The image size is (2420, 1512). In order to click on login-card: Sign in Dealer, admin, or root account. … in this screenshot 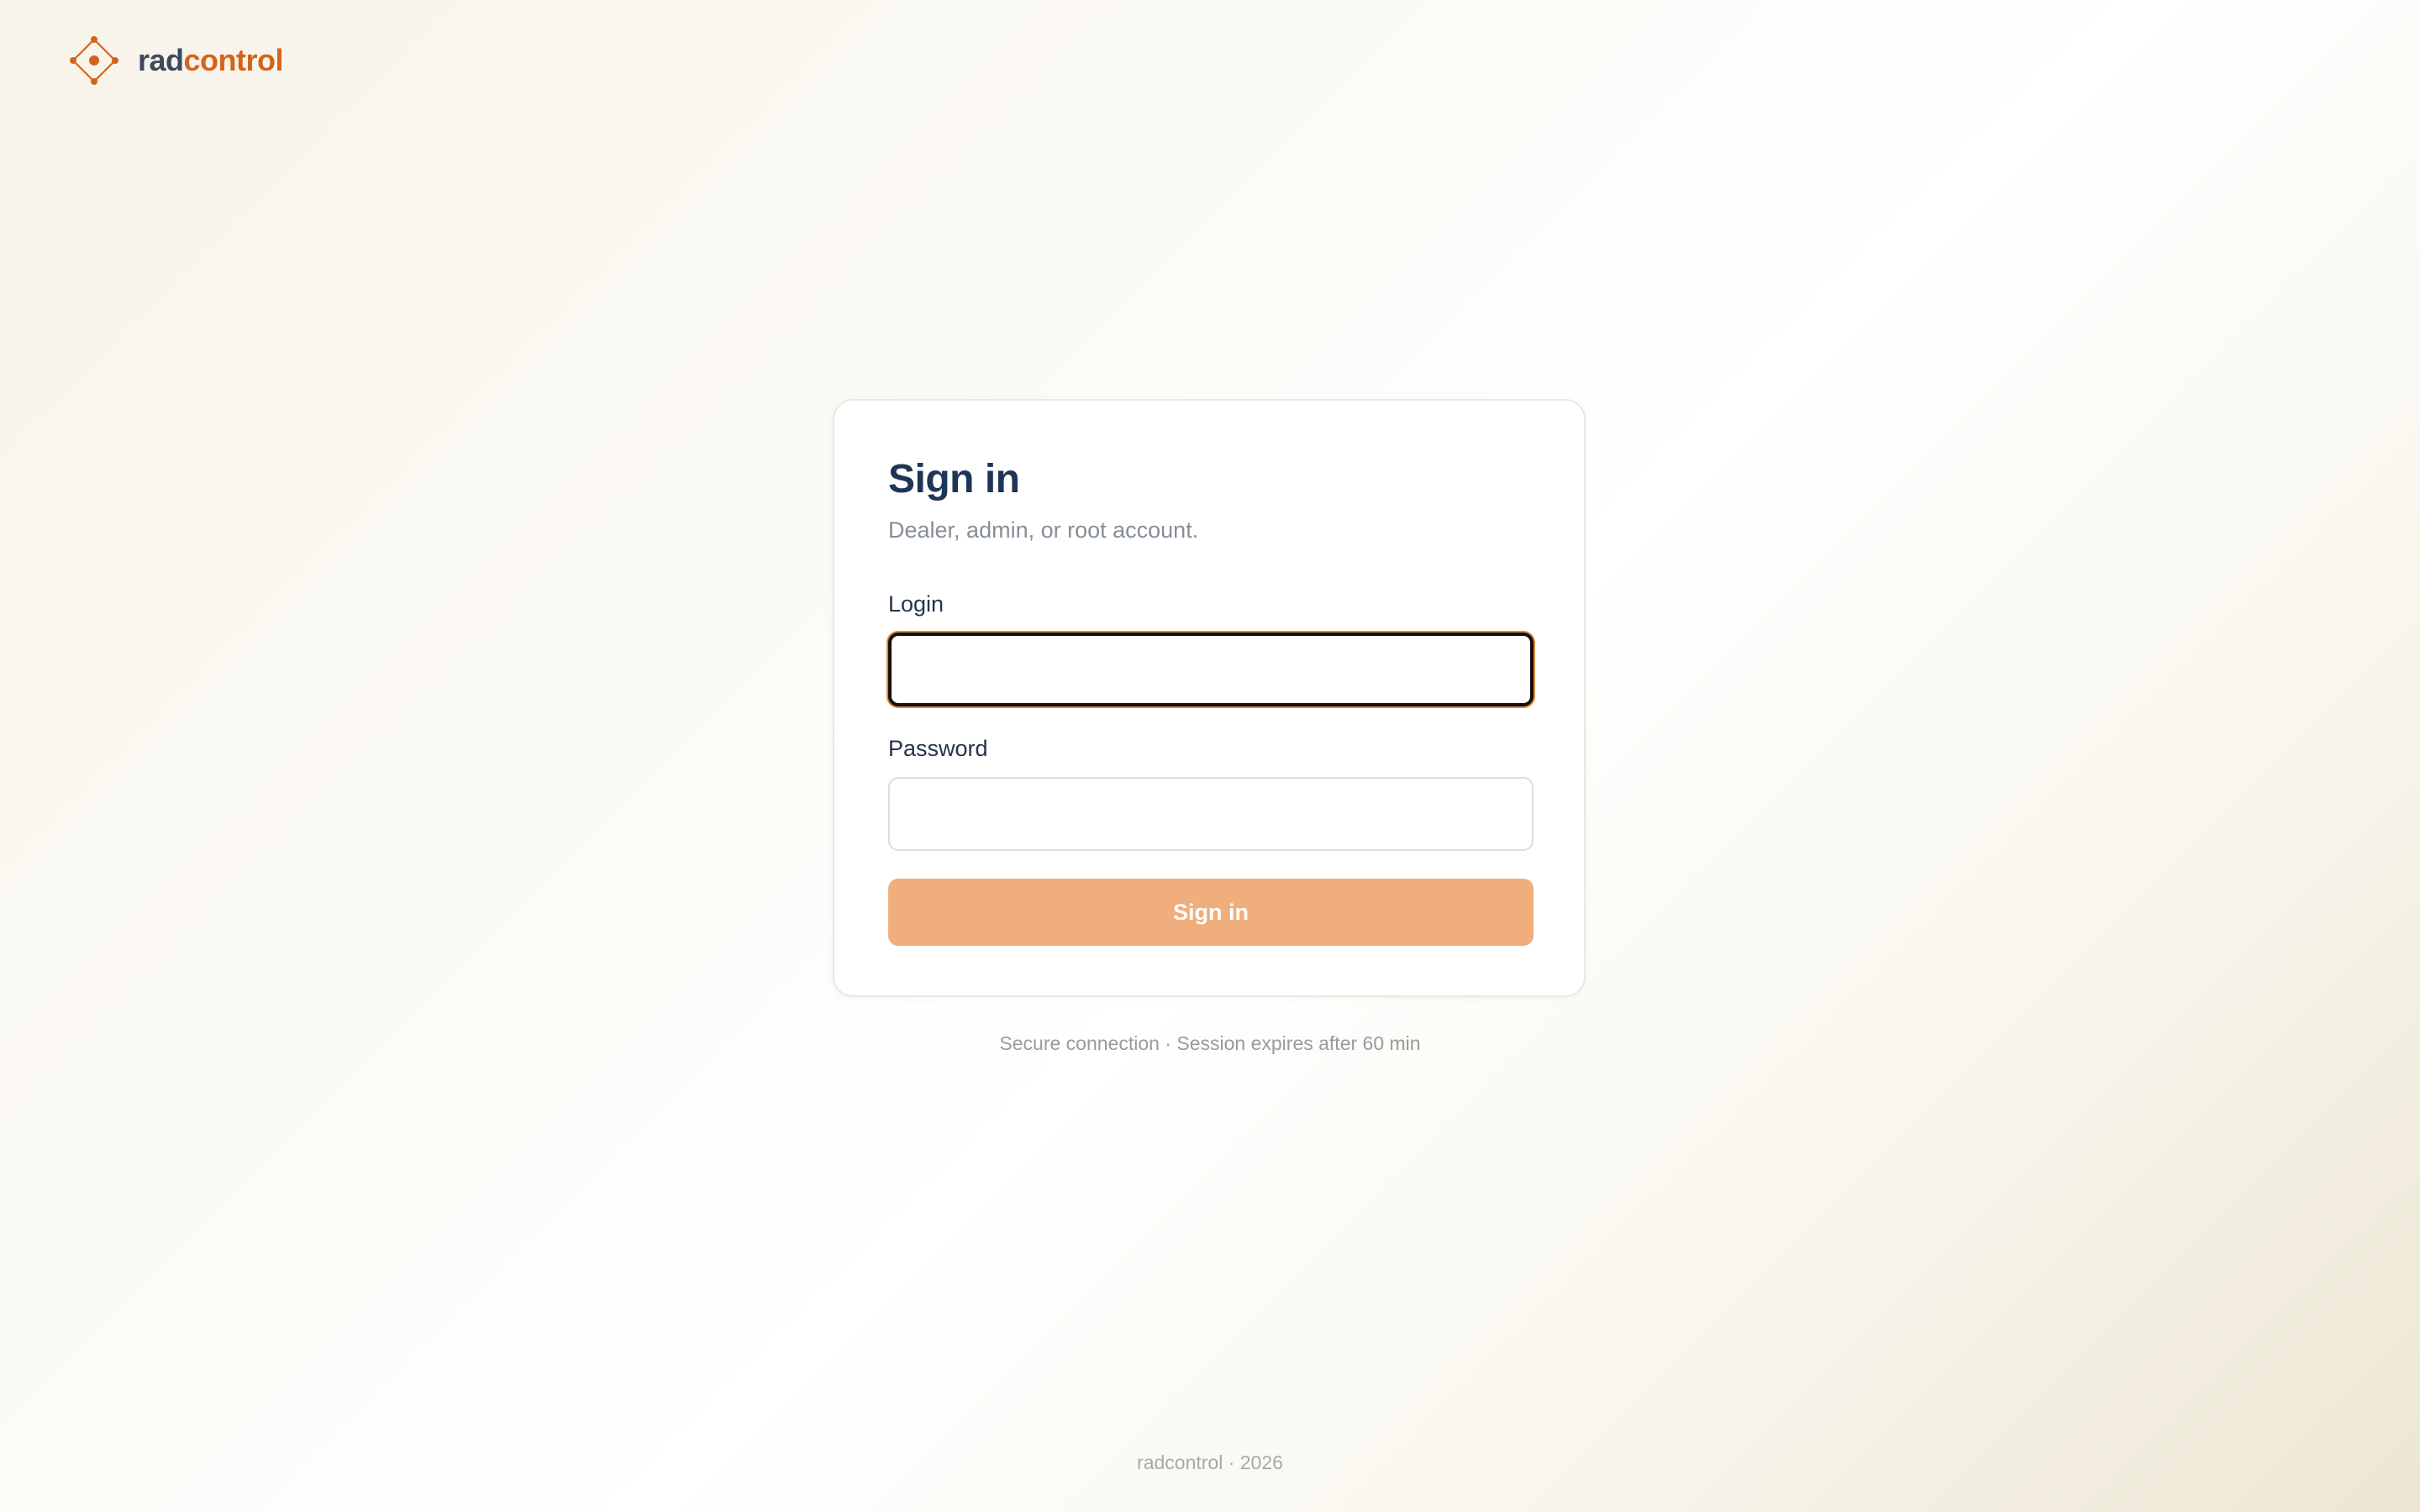, I will do `click(1209, 698)`.